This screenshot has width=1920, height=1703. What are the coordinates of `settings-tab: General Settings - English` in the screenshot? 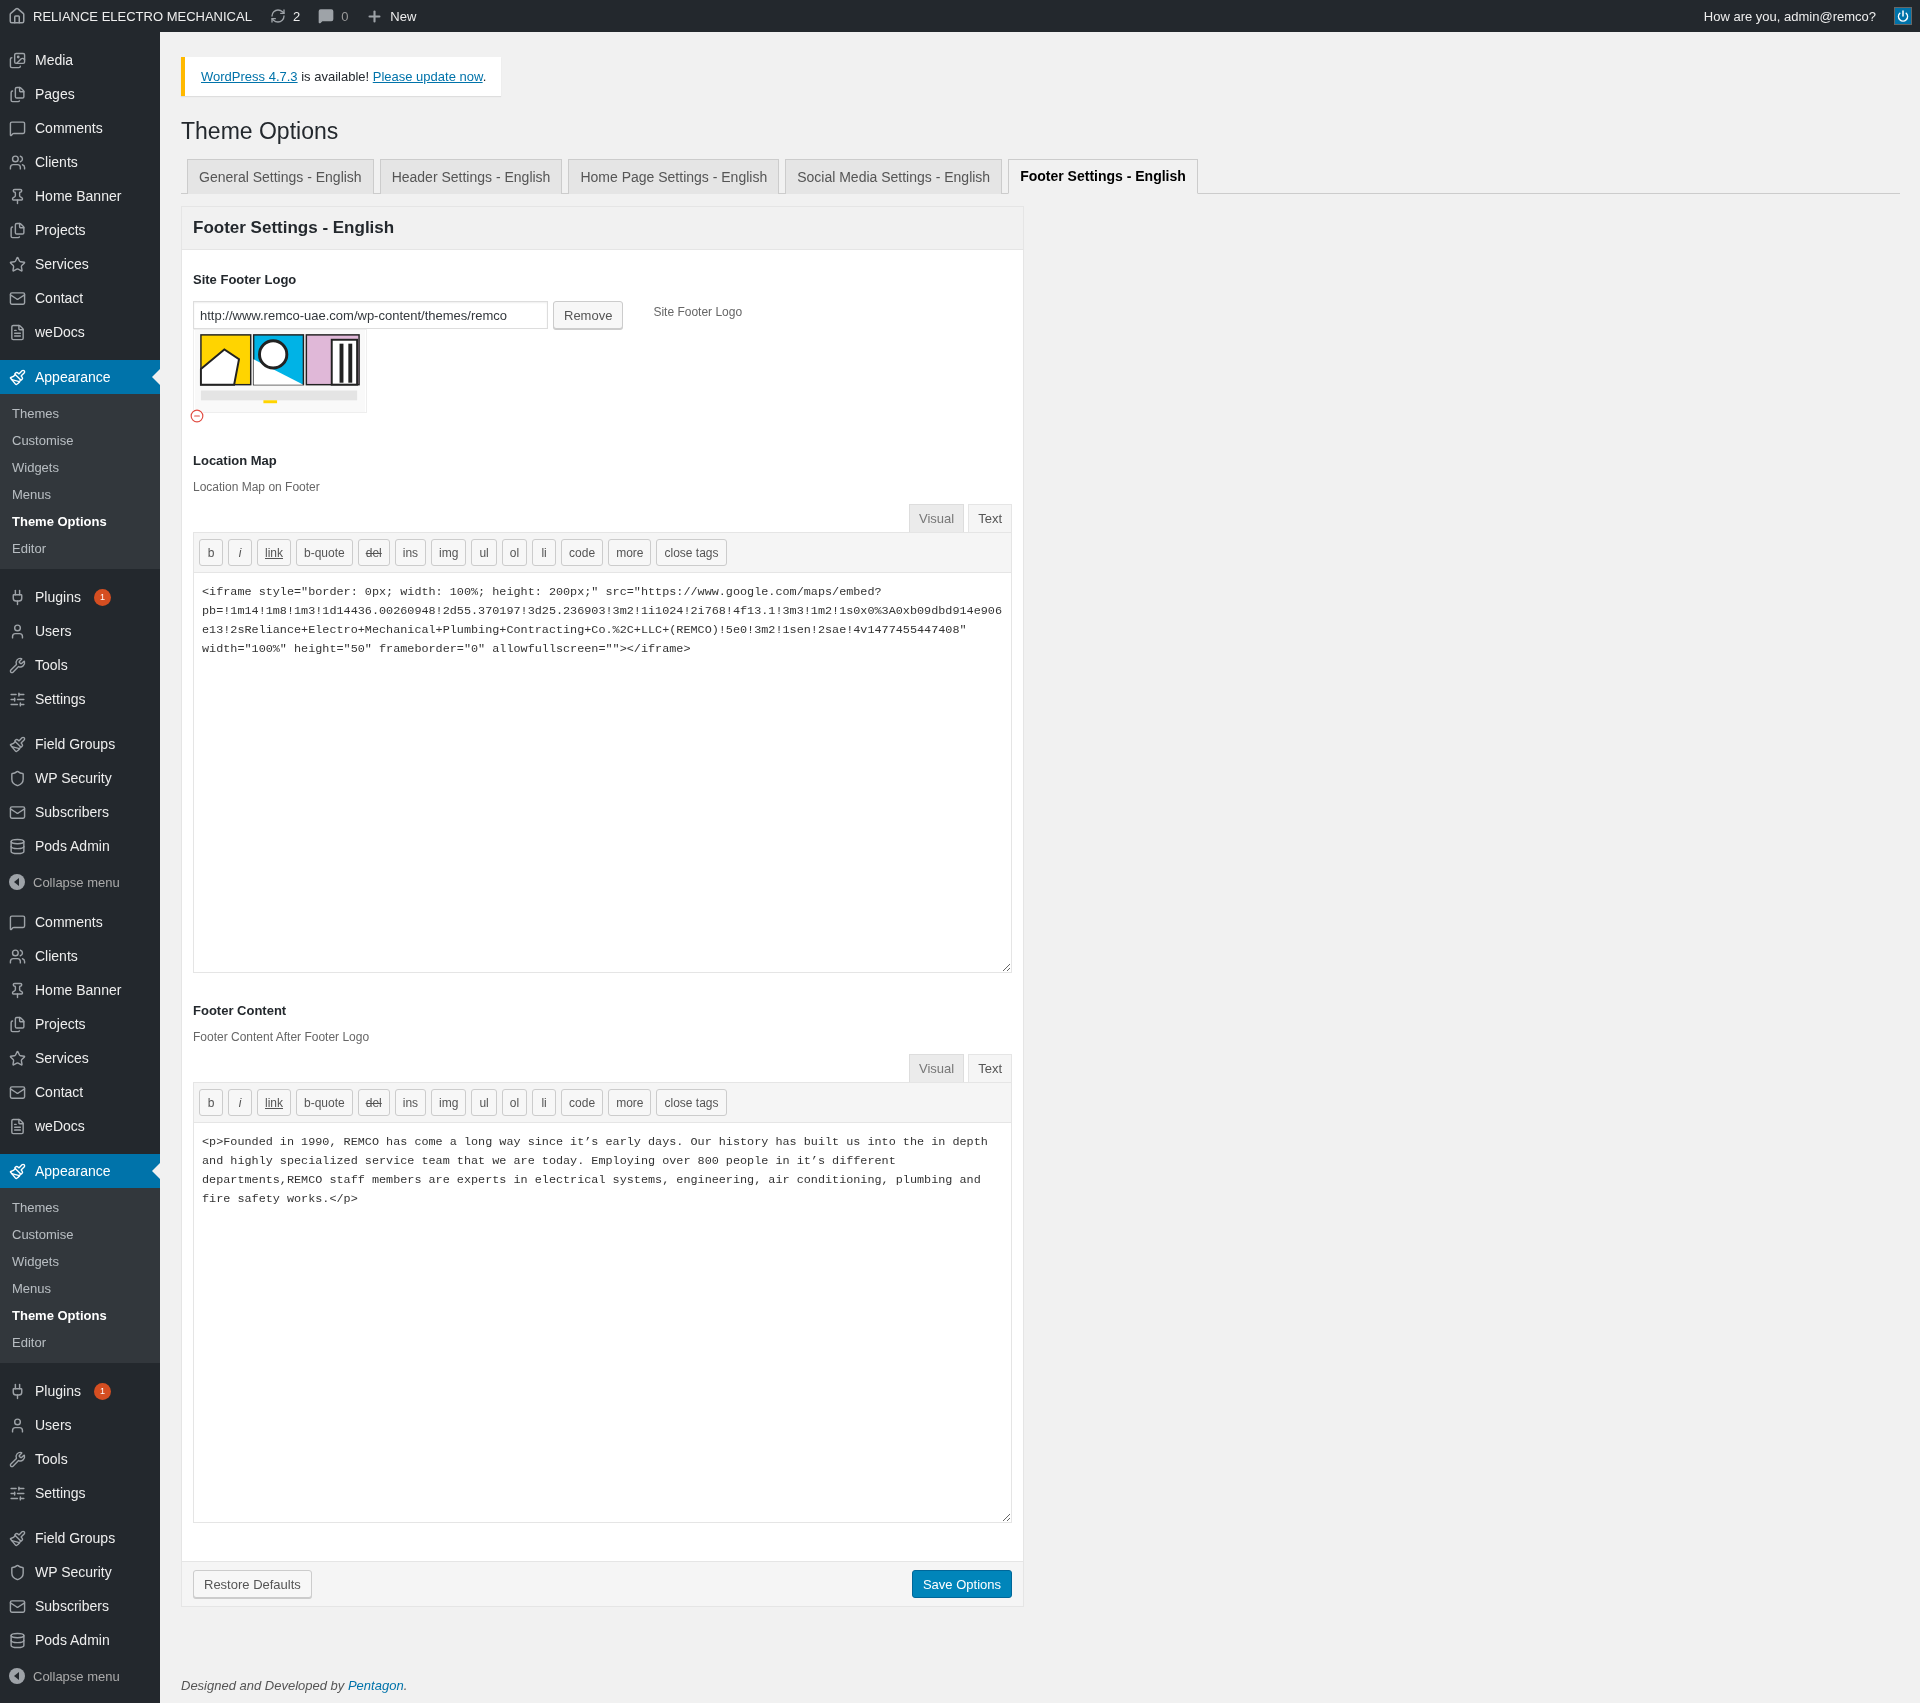 It's located at (280, 176).